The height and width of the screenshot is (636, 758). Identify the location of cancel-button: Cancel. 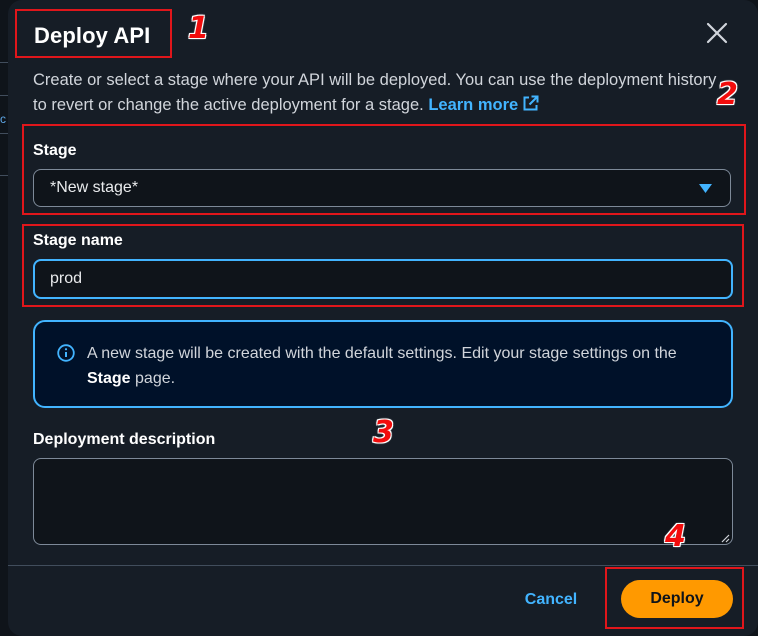
(551, 600).